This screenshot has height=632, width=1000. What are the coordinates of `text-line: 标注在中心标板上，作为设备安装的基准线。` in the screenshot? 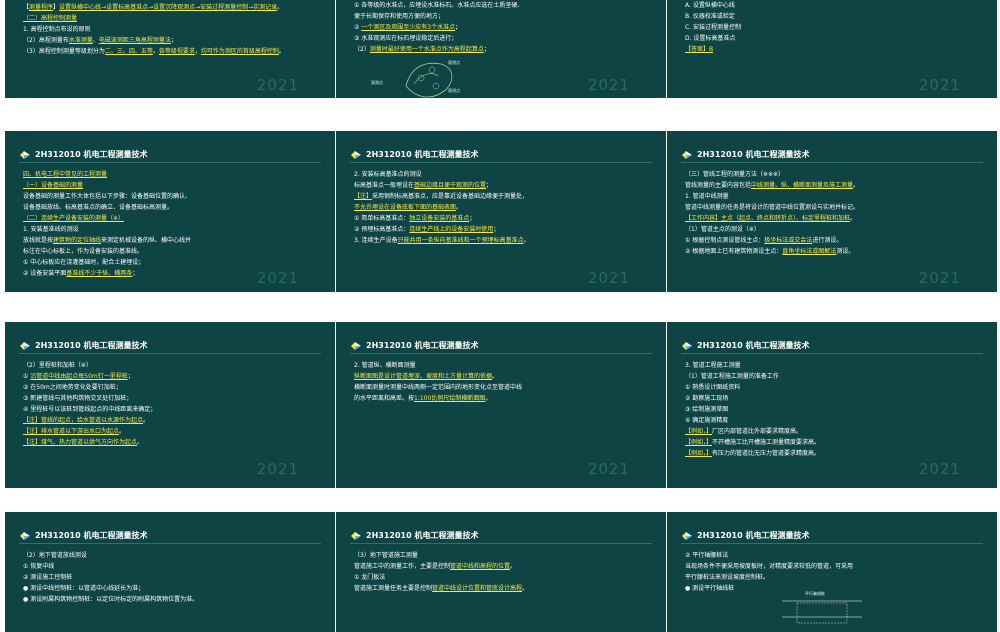 It's located at (83, 251).